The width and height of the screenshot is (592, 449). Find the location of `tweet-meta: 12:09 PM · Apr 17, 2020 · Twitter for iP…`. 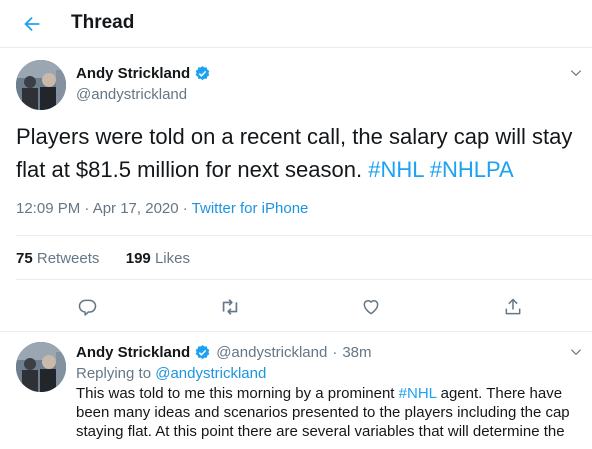

tweet-meta: 12:09 PM · Apr 17, 2020 · Twitter for iP… is located at coordinates (162, 208).